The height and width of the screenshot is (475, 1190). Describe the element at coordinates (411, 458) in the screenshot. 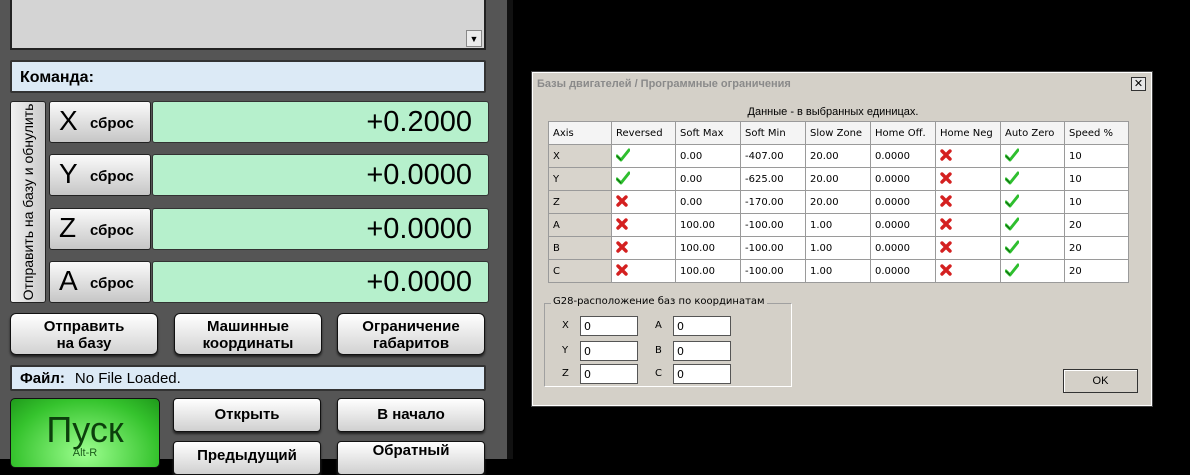

I see `reverse-run-button: Обратный` at that location.